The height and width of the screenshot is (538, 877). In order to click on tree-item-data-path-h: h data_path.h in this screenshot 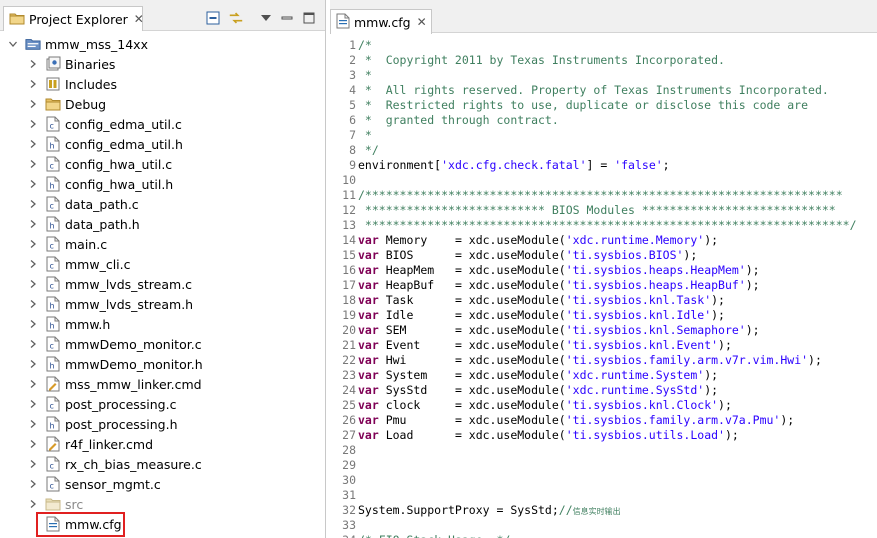, I will do `click(83, 224)`.